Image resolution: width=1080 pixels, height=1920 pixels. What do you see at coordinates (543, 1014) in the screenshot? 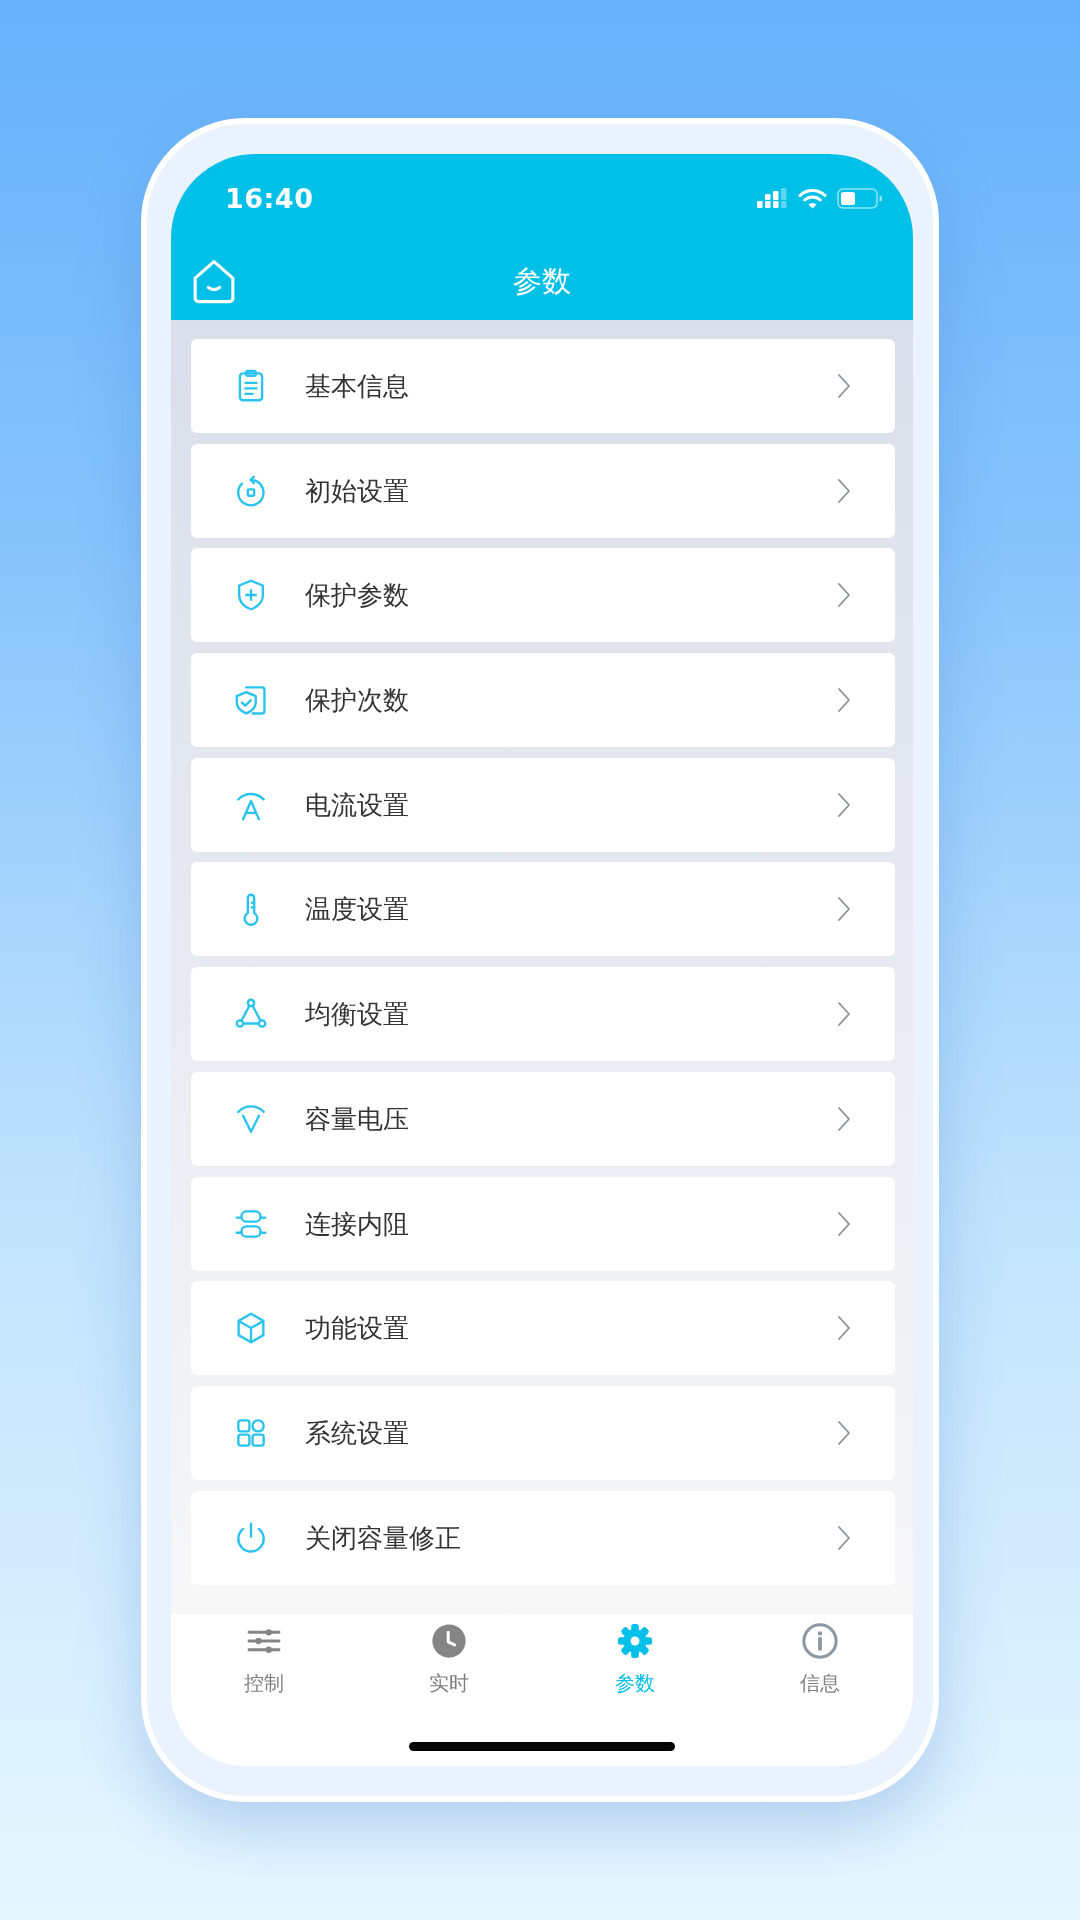
I see `menu-row: 均衡设置` at bounding box center [543, 1014].